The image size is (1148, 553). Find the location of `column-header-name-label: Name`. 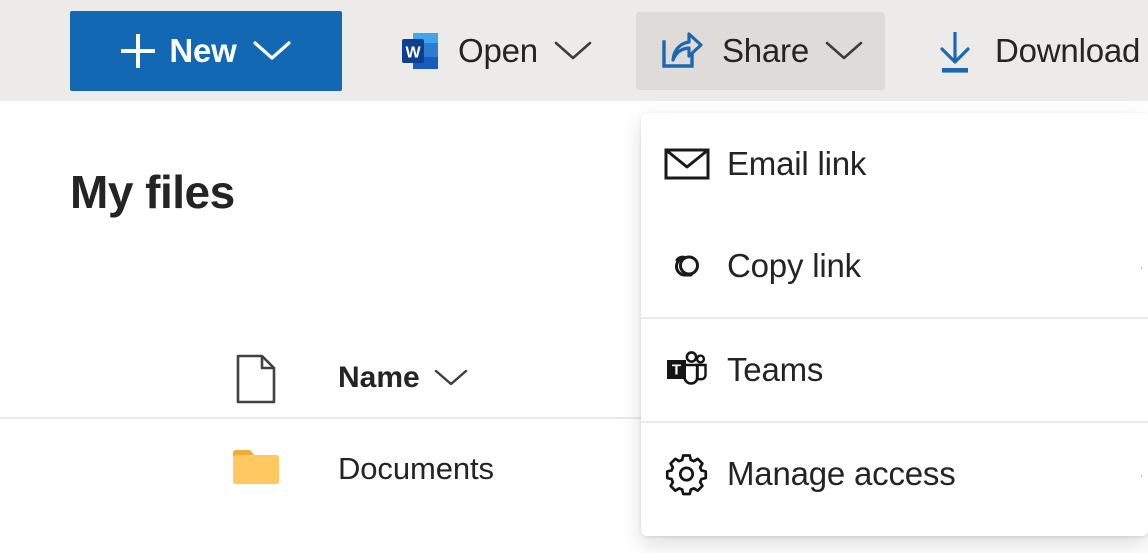

column-header-name-label: Name is located at coordinates (379, 377).